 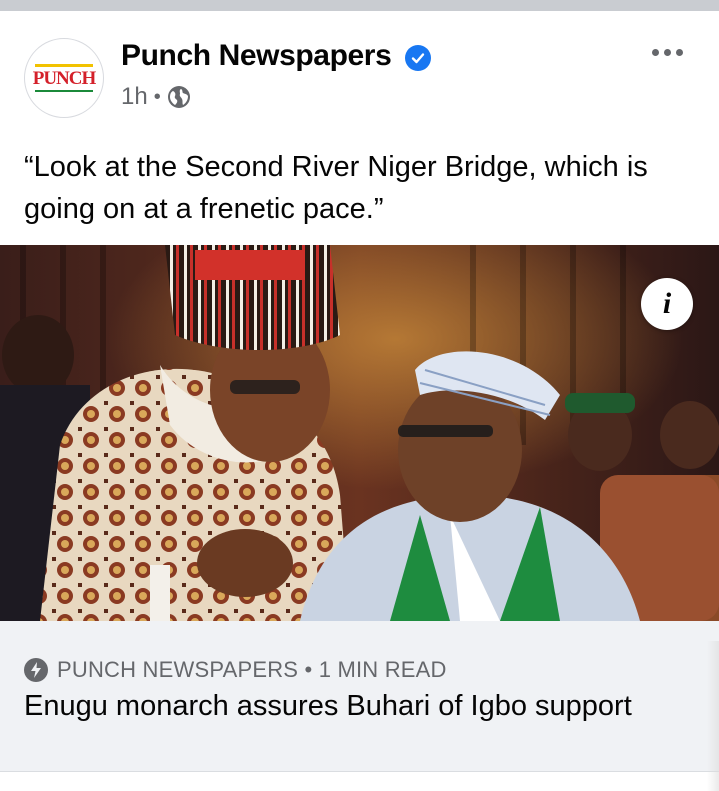 I want to click on link-domain: PUNCH NEWSPAPERS • 1 MIN READ, so click(x=252, y=669).